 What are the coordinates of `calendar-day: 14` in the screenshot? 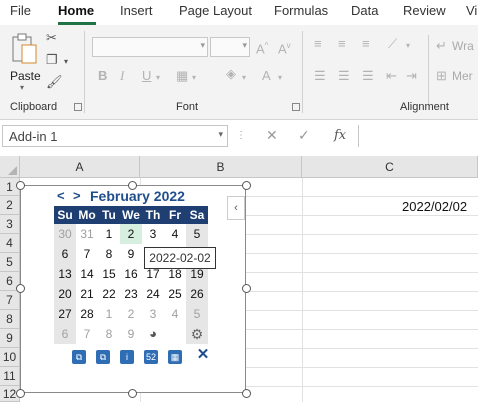 It's located at (87, 274).